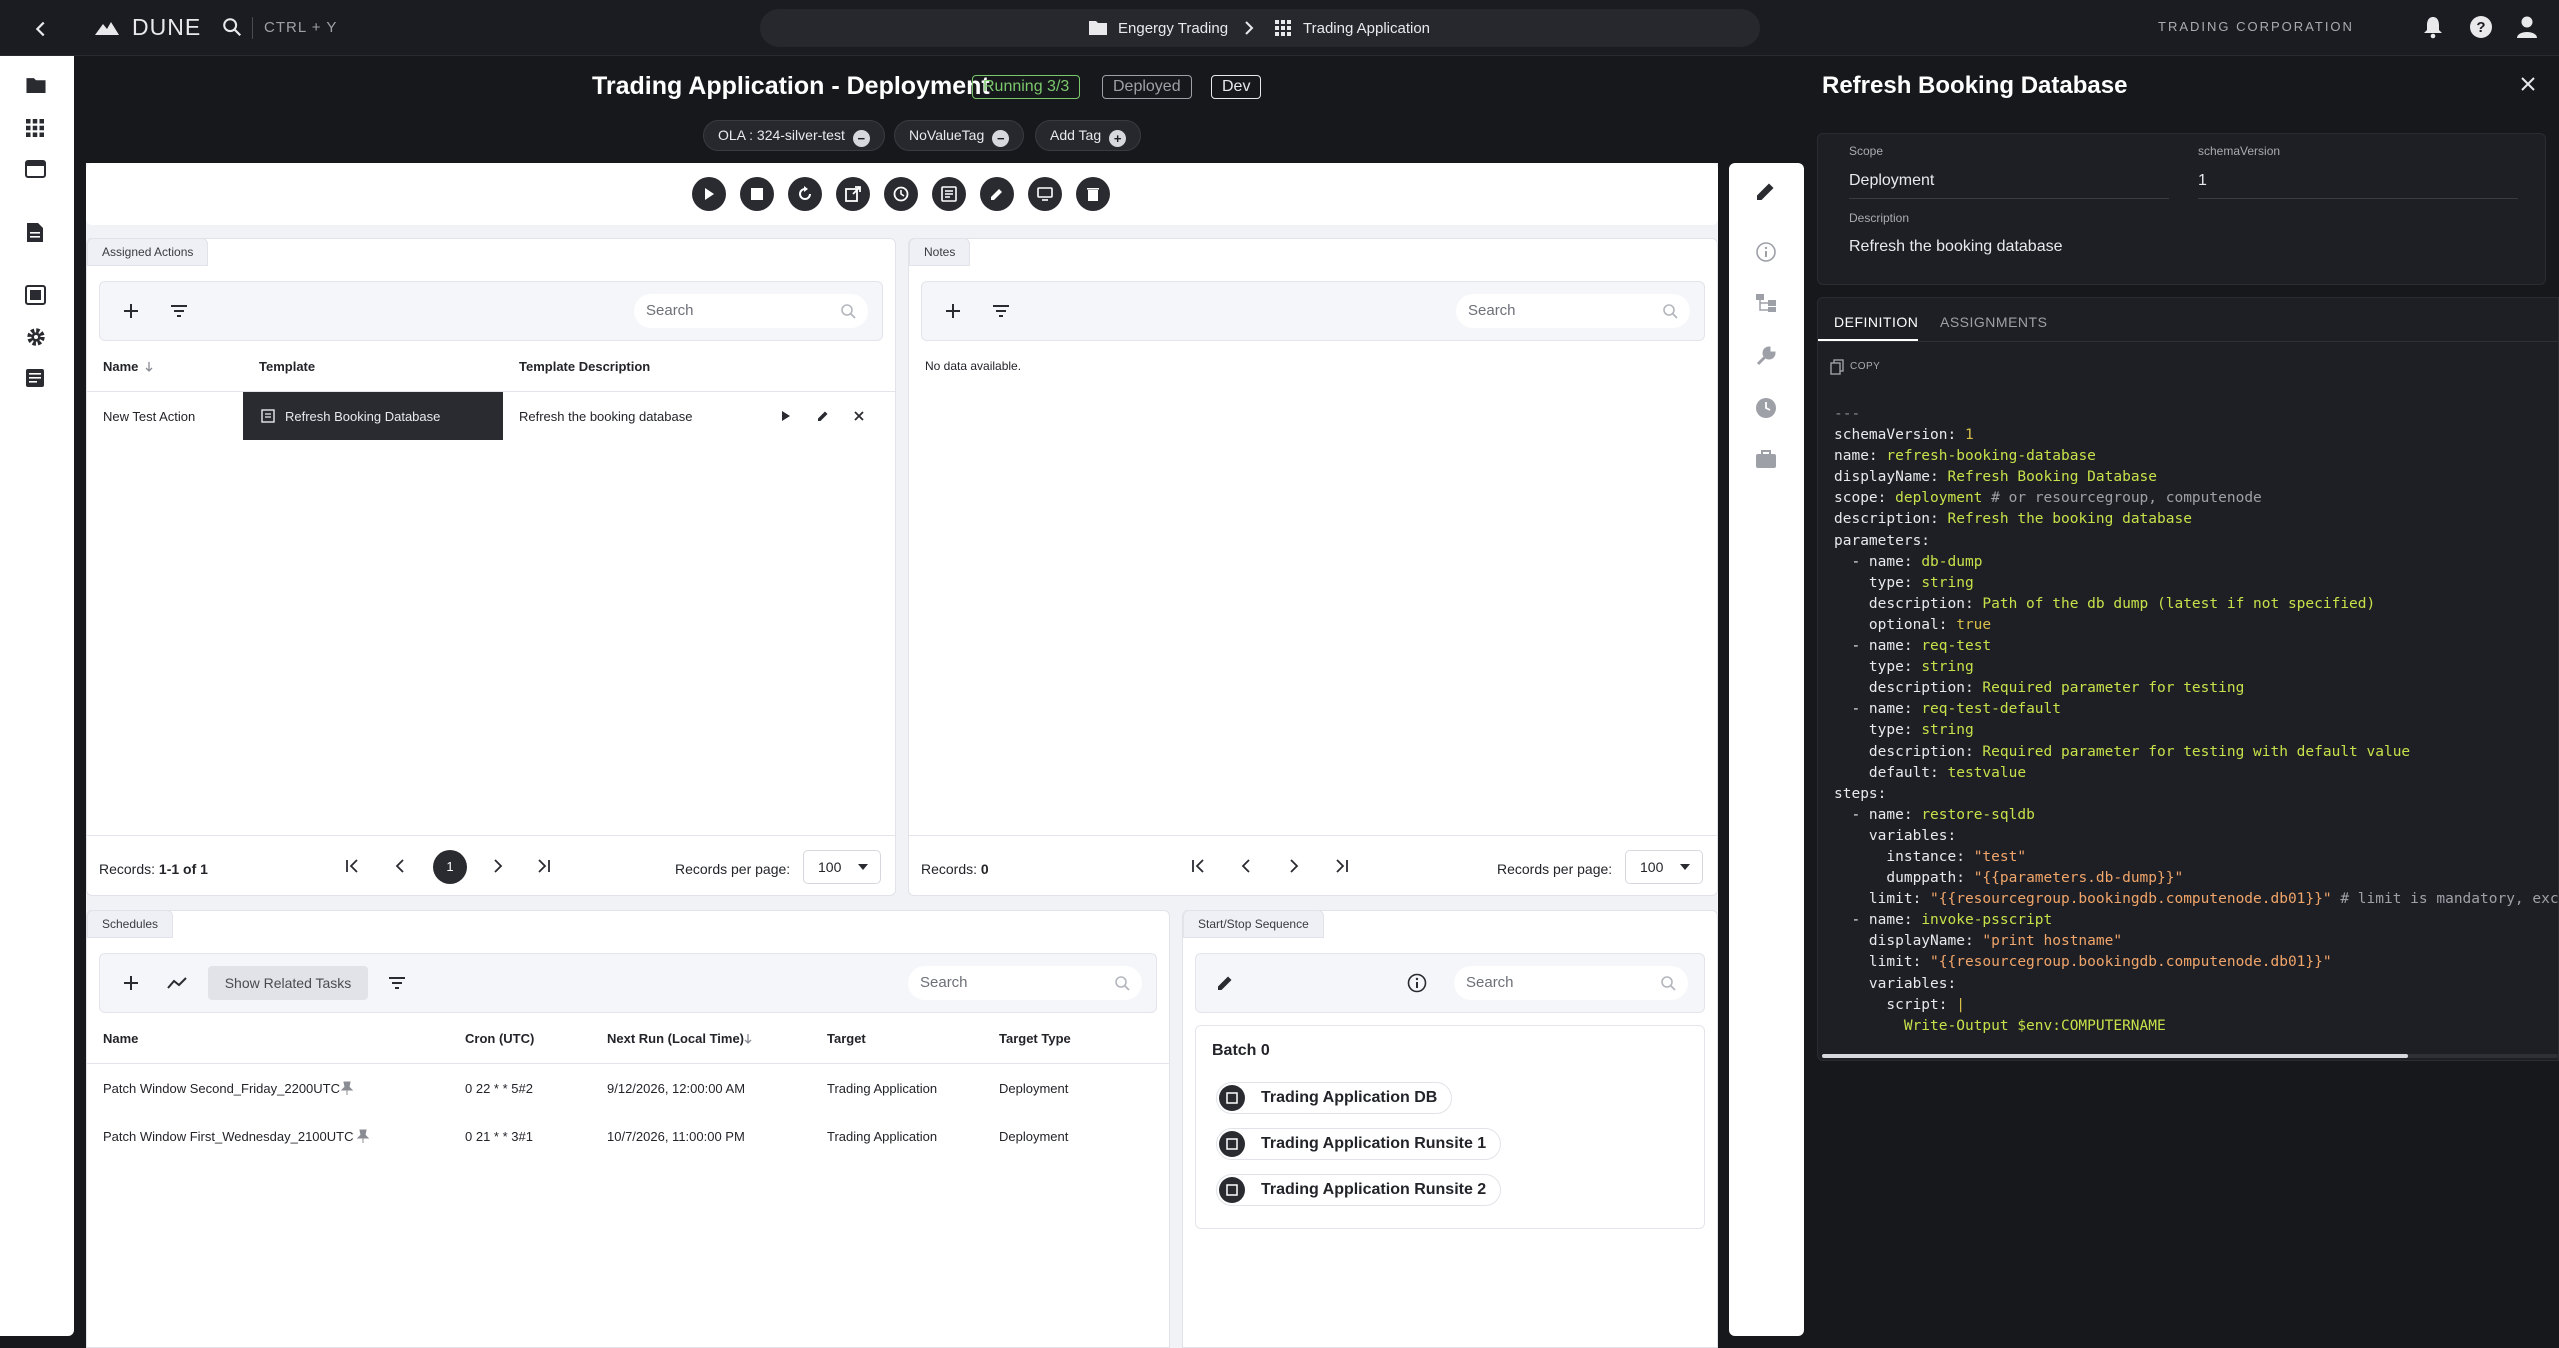 Image resolution: width=2559 pixels, height=1348 pixels. Describe the element at coordinates (36, 337) in the screenshot. I see `gear-icon` at that location.